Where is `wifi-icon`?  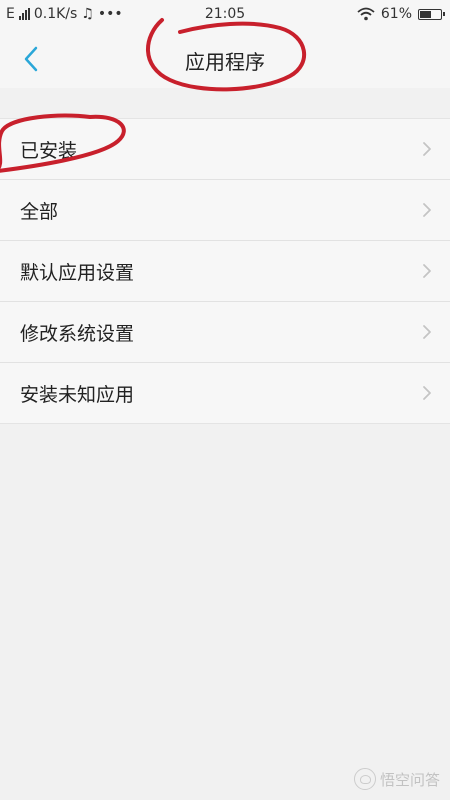 wifi-icon is located at coordinates (366, 14).